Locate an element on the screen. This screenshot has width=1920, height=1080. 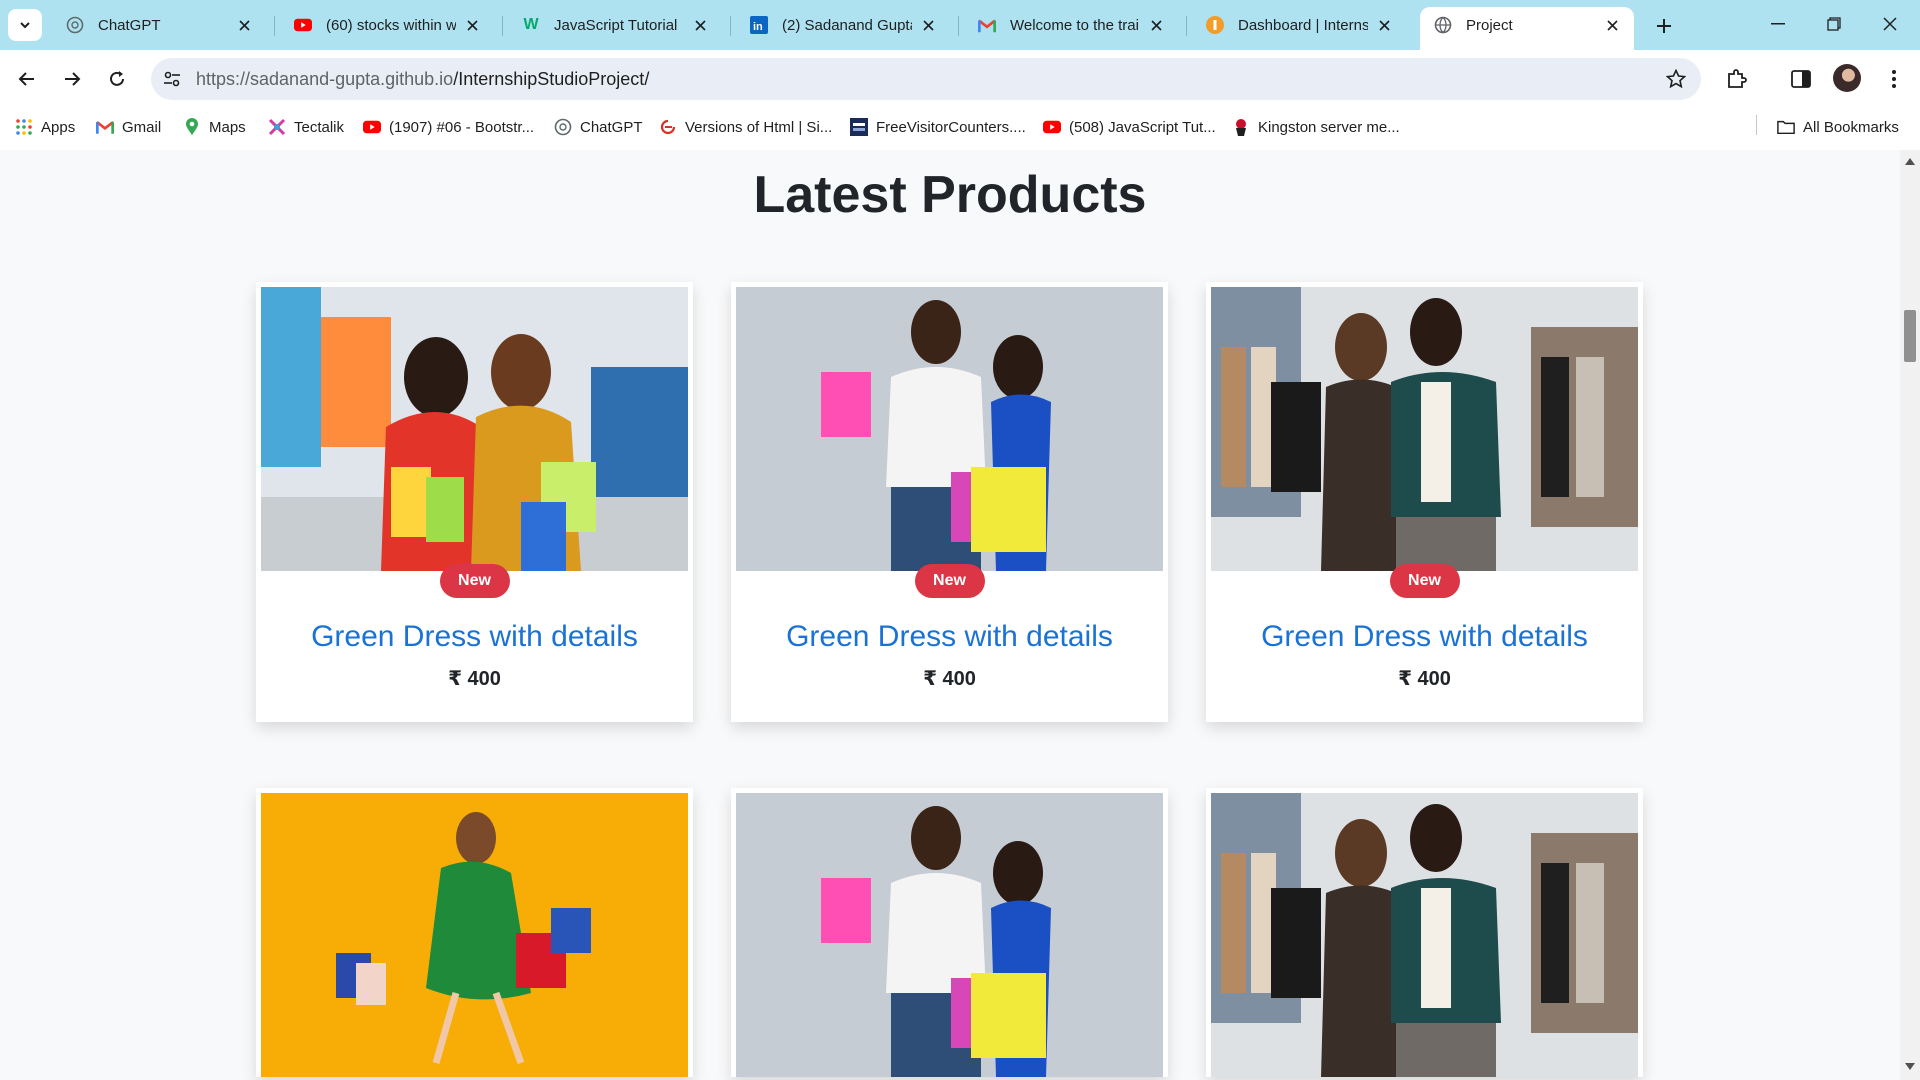
bookmark-label: Maps is located at coordinates (227, 127).